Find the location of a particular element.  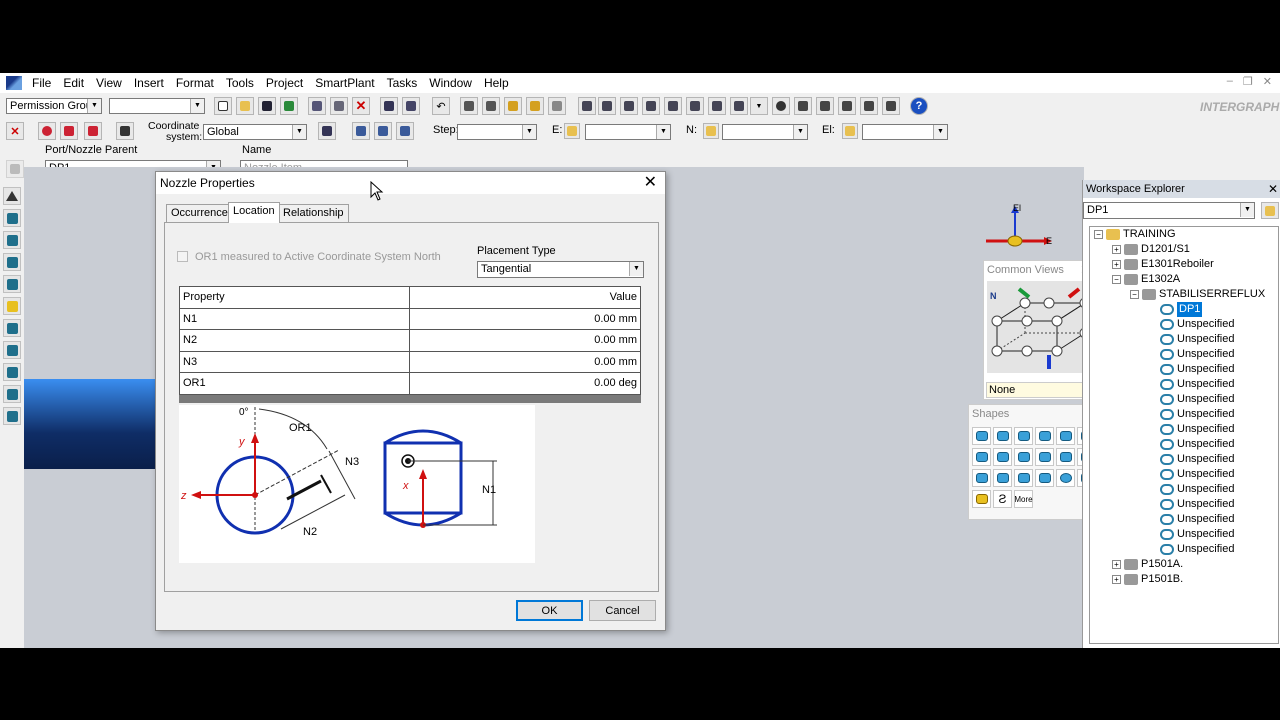

view-cube-icon: N is located at coordinates (1040, 327).